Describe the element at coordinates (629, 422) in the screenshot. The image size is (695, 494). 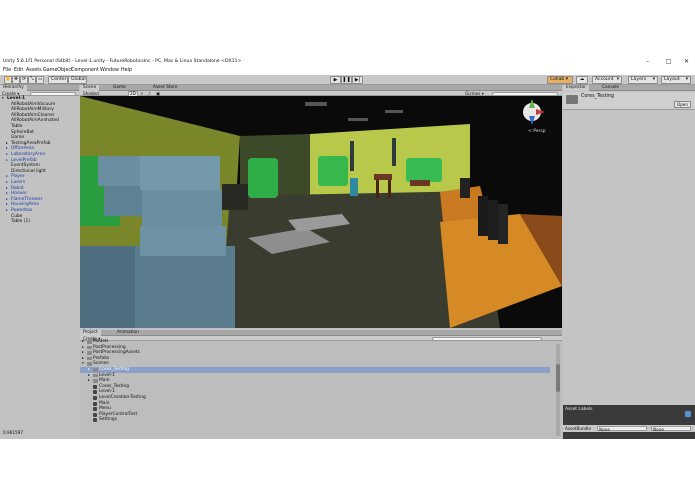
I see `asset-labels-section: Asset Labels AssetBundle None None` at that location.